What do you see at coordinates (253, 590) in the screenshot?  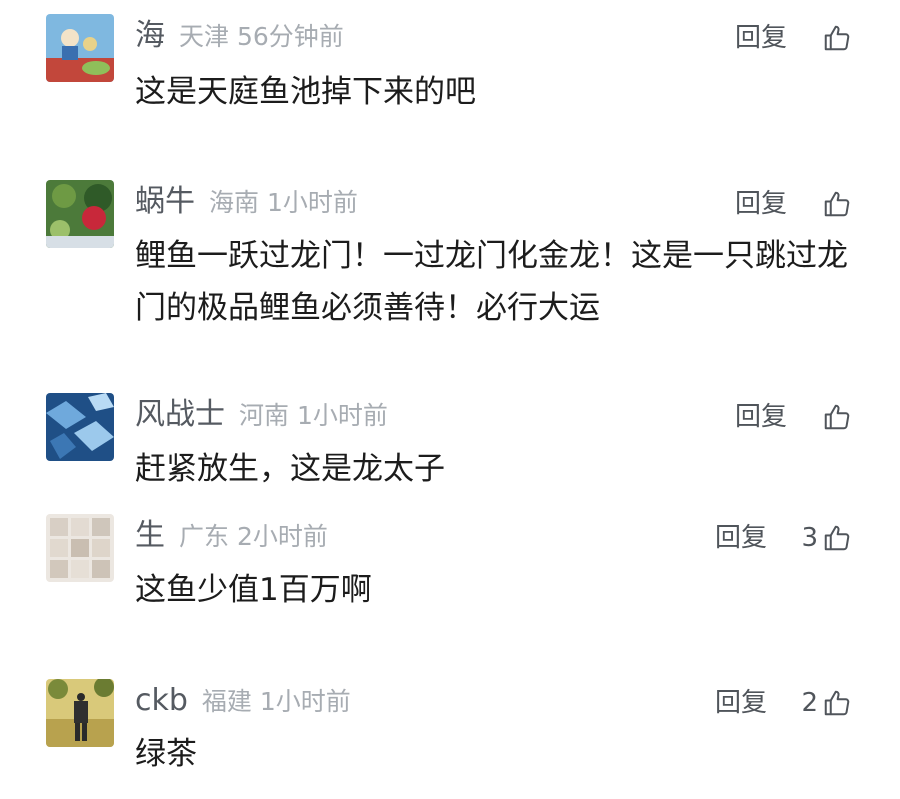 I see `comment-text: 这鱼少值1百万啊` at bounding box center [253, 590].